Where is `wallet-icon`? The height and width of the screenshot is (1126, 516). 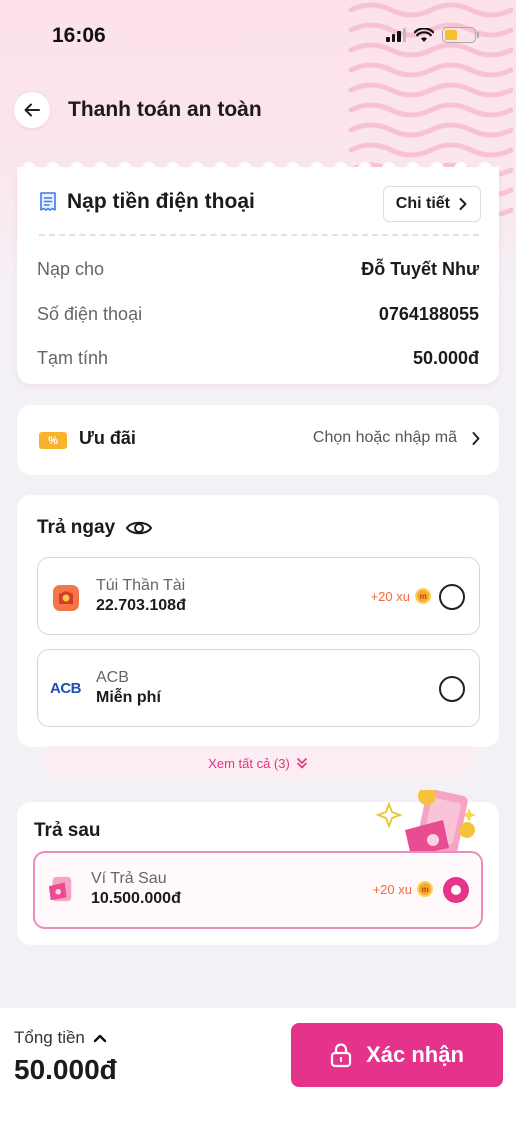
wallet-icon is located at coordinates (66, 598).